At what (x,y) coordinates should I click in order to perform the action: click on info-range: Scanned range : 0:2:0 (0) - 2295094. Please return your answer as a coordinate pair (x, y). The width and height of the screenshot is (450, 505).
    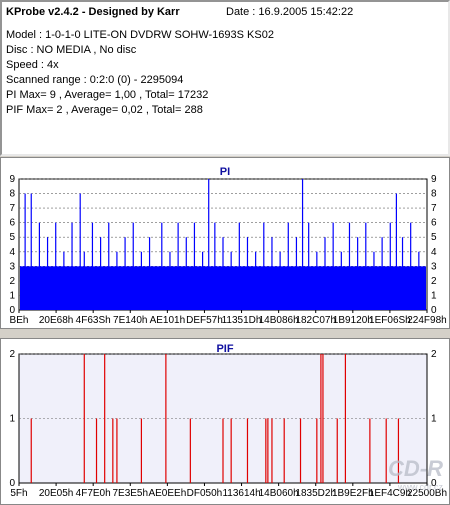
    Looking at the image, I should click on (95, 80).